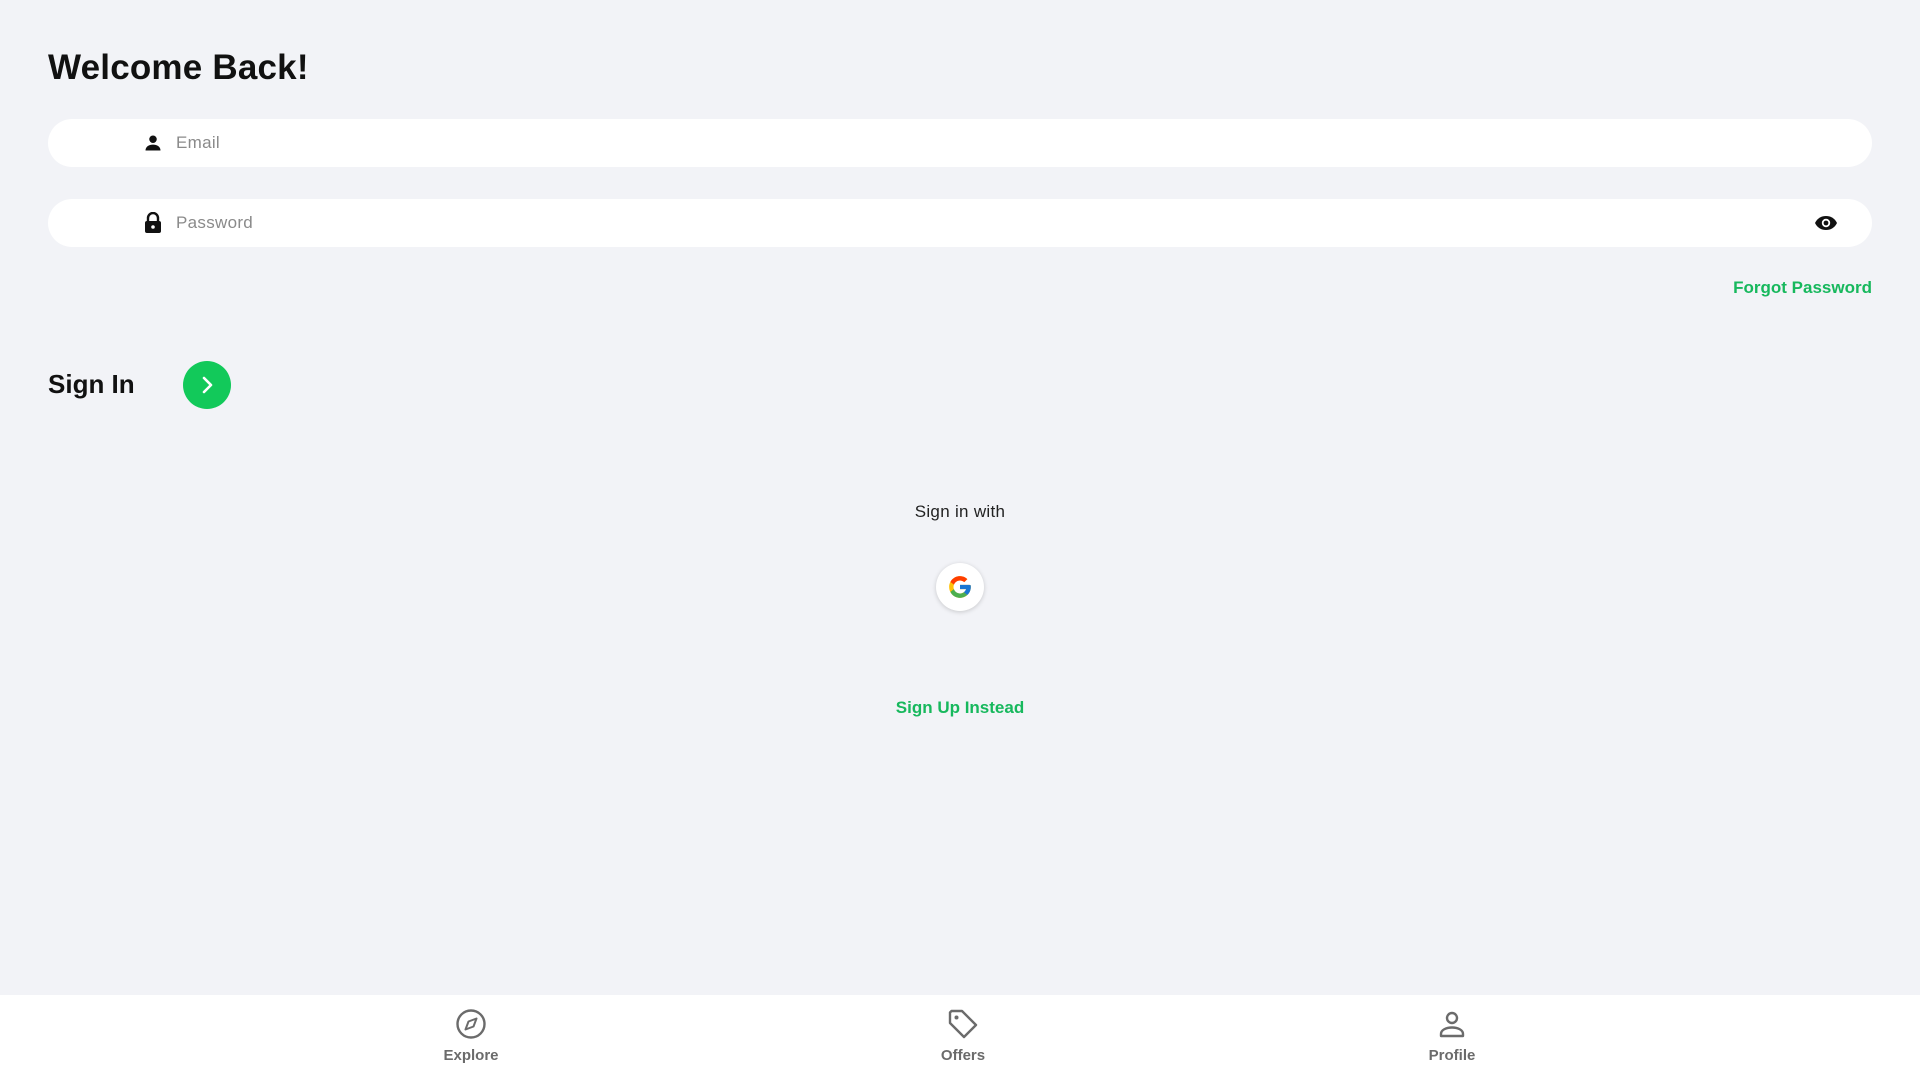 The height and width of the screenshot is (1080, 1920). I want to click on tag-icon, so click(963, 1024).